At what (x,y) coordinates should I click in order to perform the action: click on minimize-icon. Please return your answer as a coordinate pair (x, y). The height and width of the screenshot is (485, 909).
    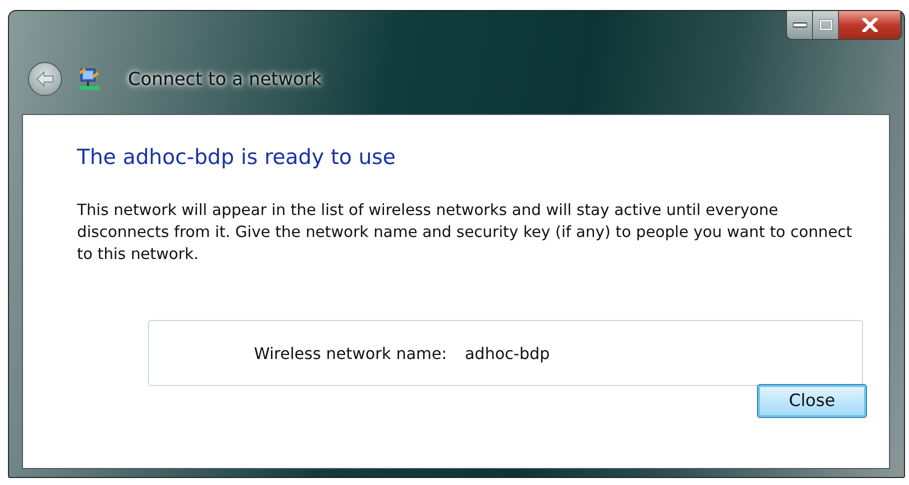
    Looking at the image, I should click on (799, 25).